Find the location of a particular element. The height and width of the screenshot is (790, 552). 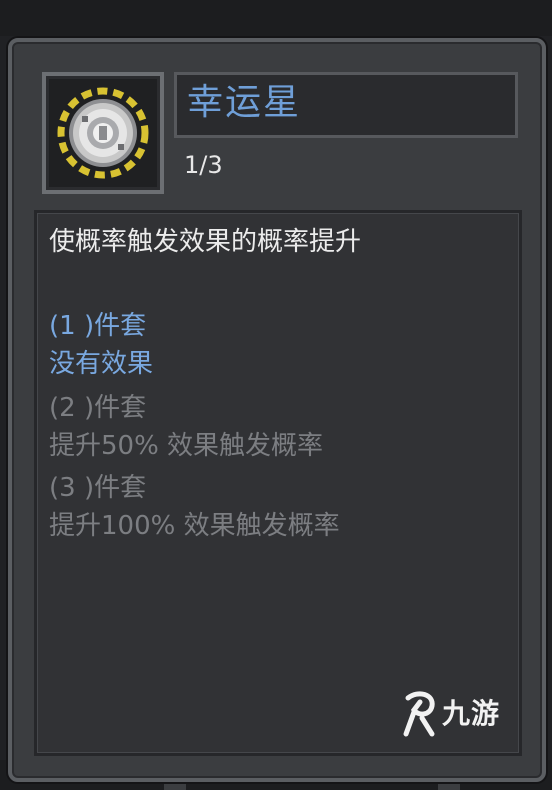

tier-2-effect: 提升50% 效果触发概率 is located at coordinates (186, 446).